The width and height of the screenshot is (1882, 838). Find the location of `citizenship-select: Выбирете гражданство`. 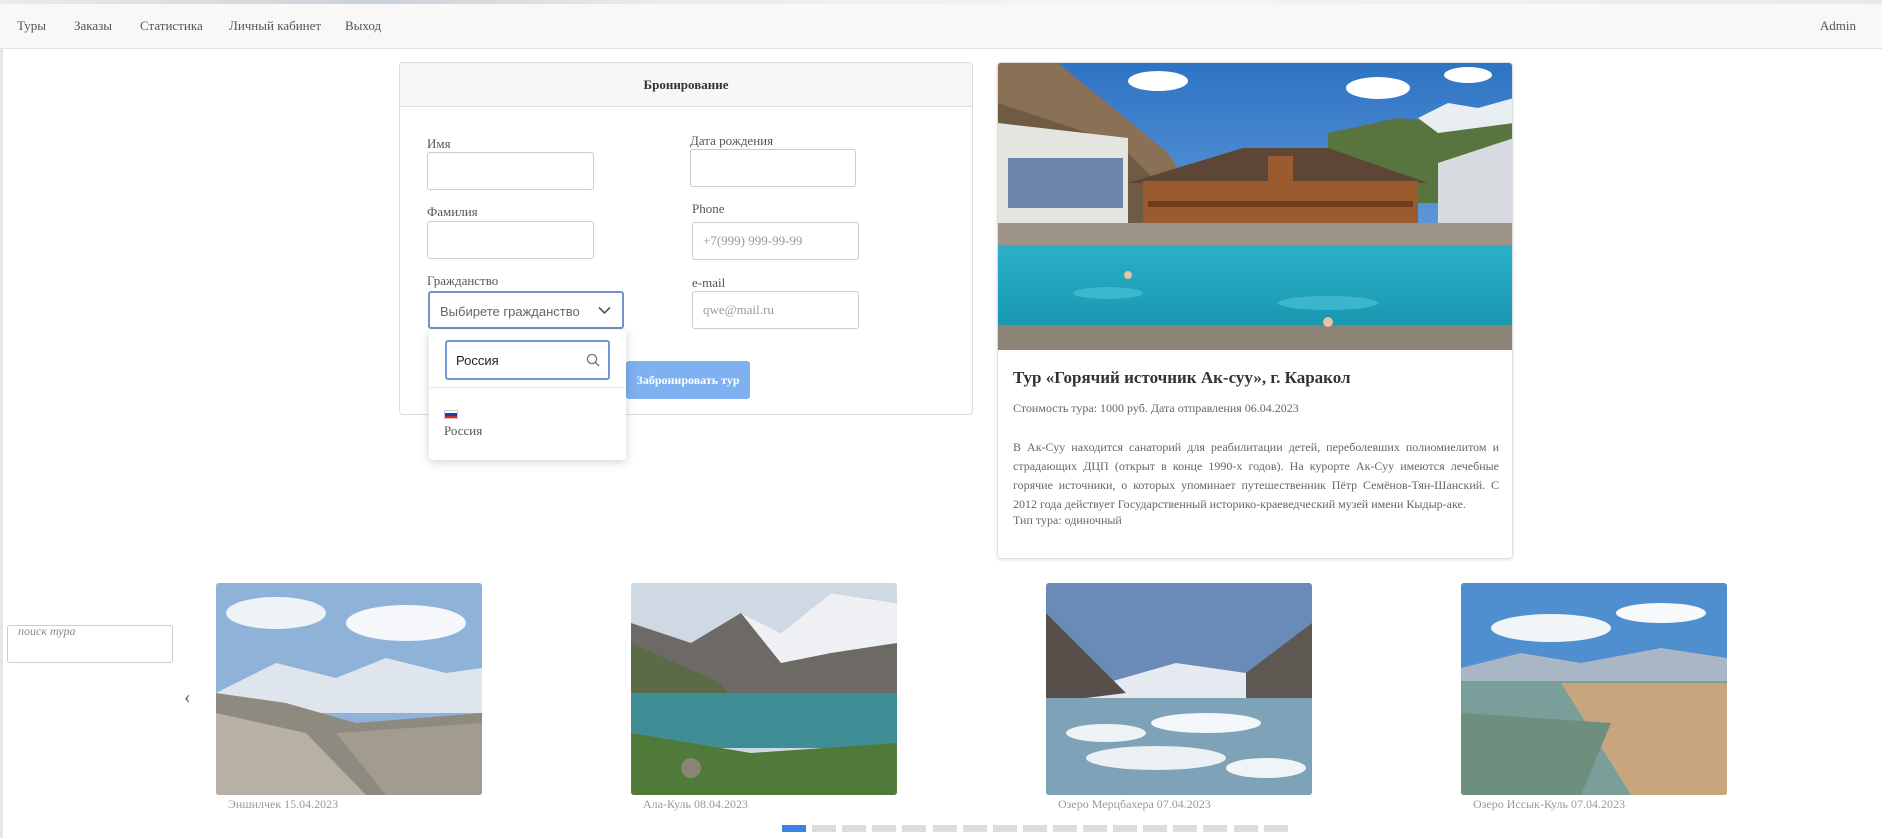

citizenship-select: Выбирете гражданство is located at coordinates (526, 310).